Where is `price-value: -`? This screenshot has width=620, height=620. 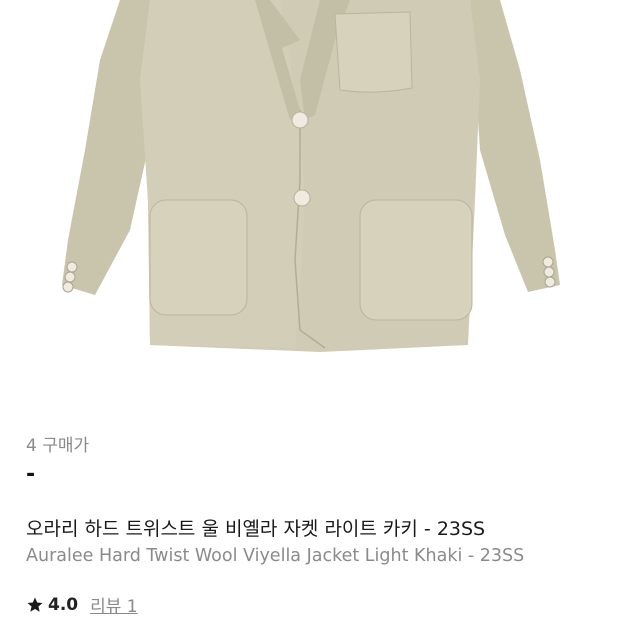
price-value: - is located at coordinates (31, 474).